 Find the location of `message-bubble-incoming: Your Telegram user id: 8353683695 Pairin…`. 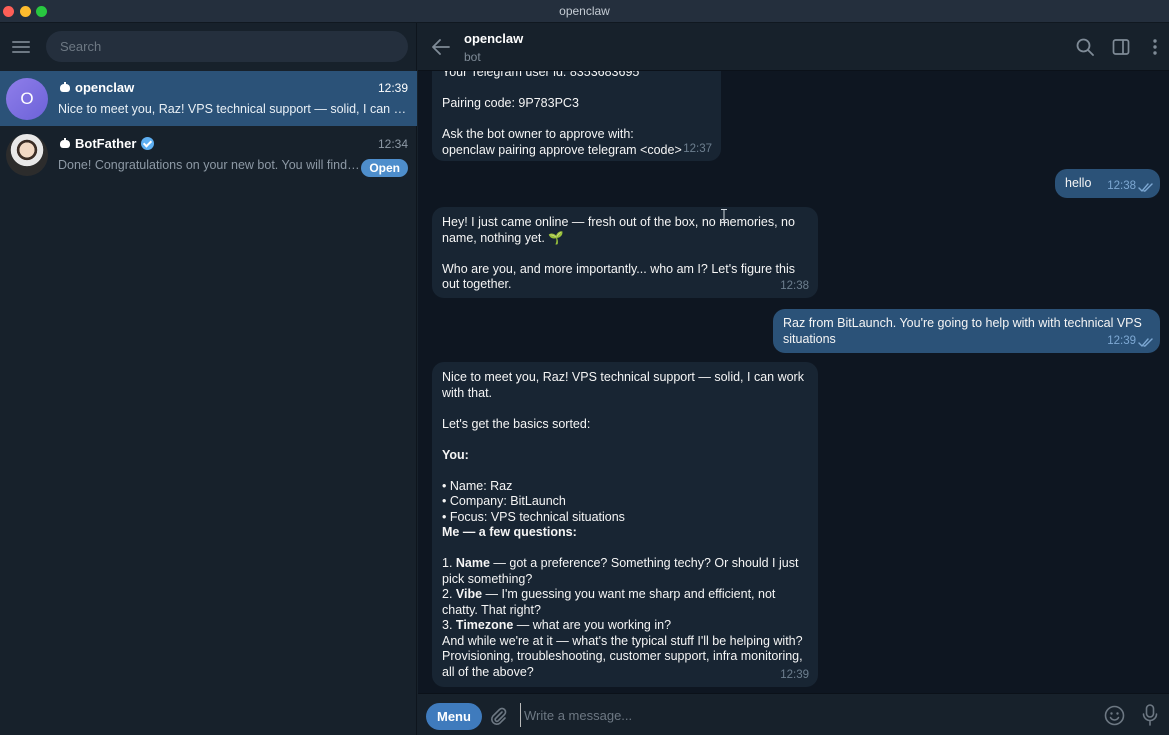

message-bubble-incoming: Your Telegram user id: 8353683695 Pairin… is located at coordinates (576, 116).